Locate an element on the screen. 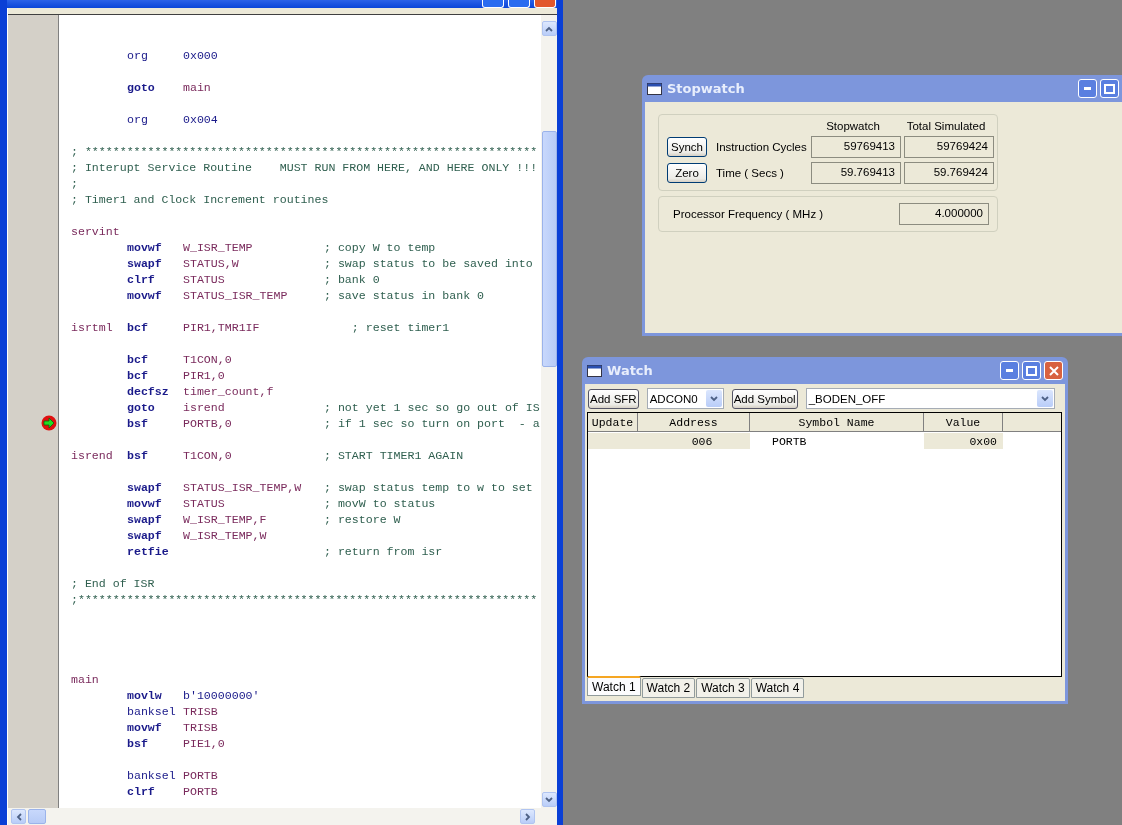 The height and width of the screenshot is (825, 1122). add-sfr-button: Add SFR is located at coordinates (613, 398).